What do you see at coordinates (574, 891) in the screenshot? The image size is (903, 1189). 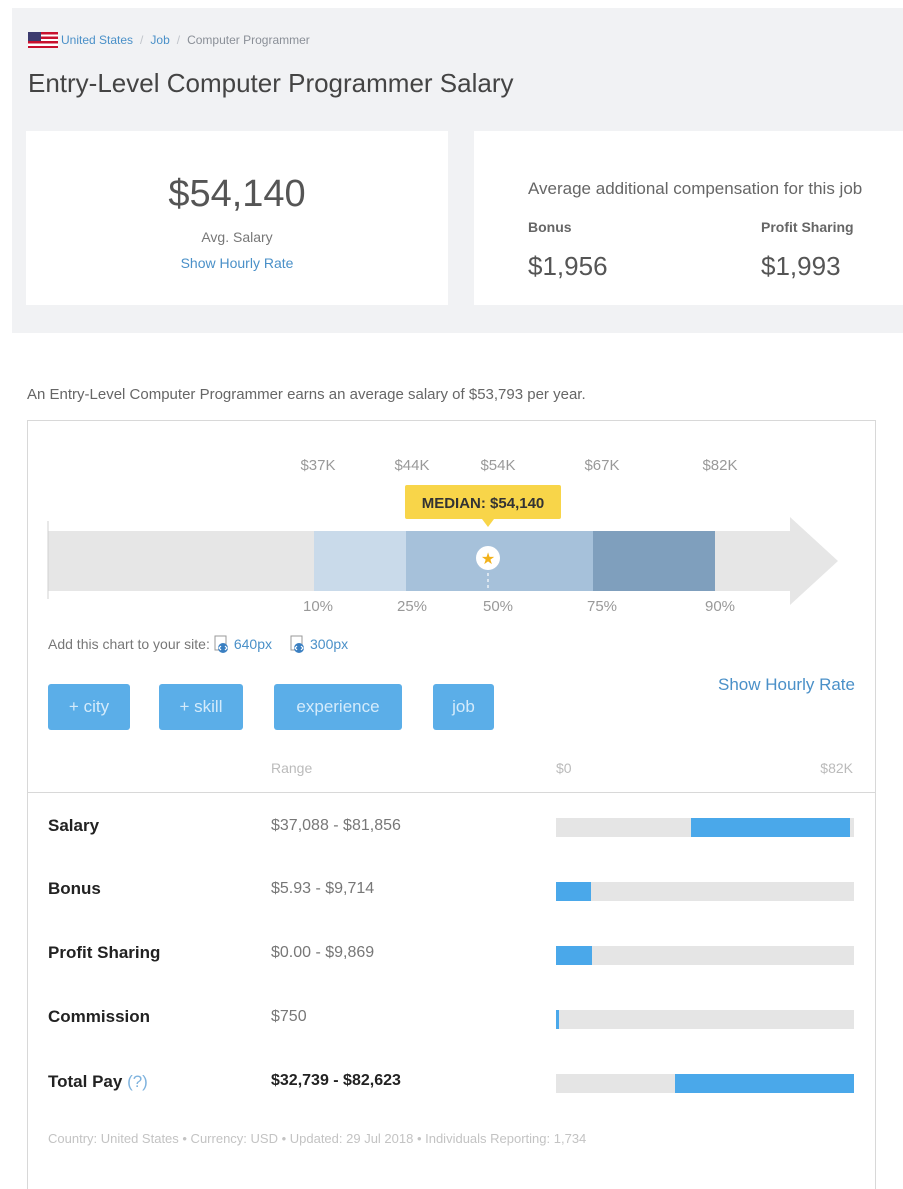 I see `bonus-range-fill` at bounding box center [574, 891].